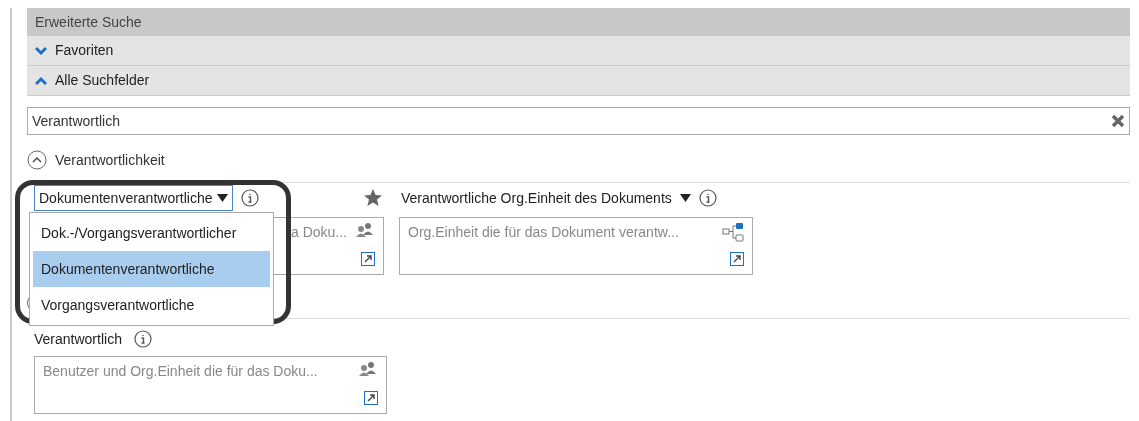 The height and width of the screenshot is (421, 1139). What do you see at coordinates (733, 232) in the screenshot?
I see `org-chart-icon` at bounding box center [733, 232].